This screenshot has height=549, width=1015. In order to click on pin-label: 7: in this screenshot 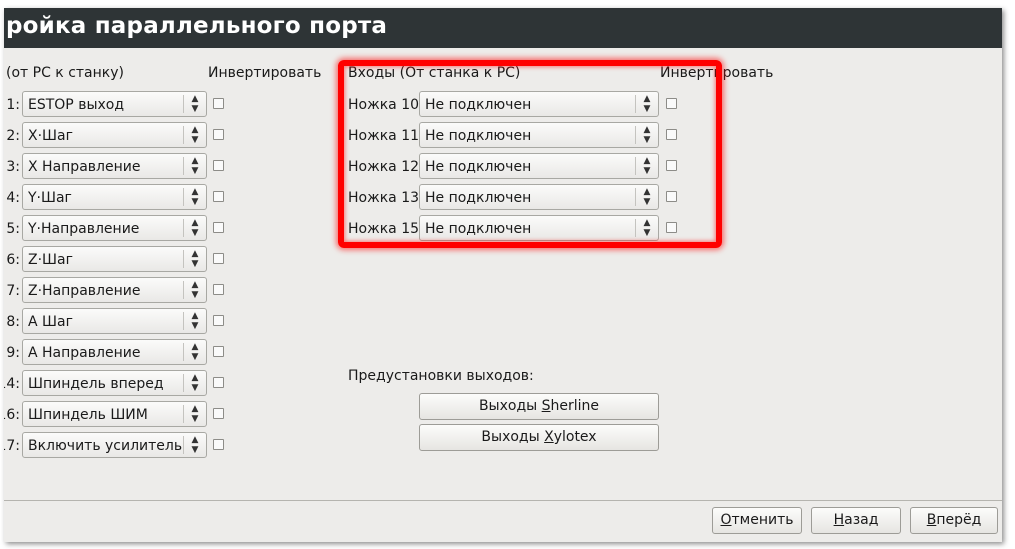, I will do `click(13, 291)`.